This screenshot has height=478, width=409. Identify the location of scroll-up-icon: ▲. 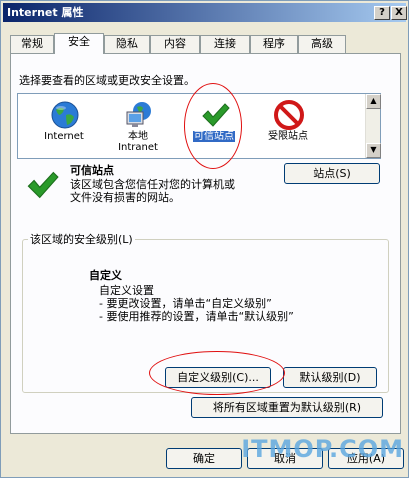
(373, 101).